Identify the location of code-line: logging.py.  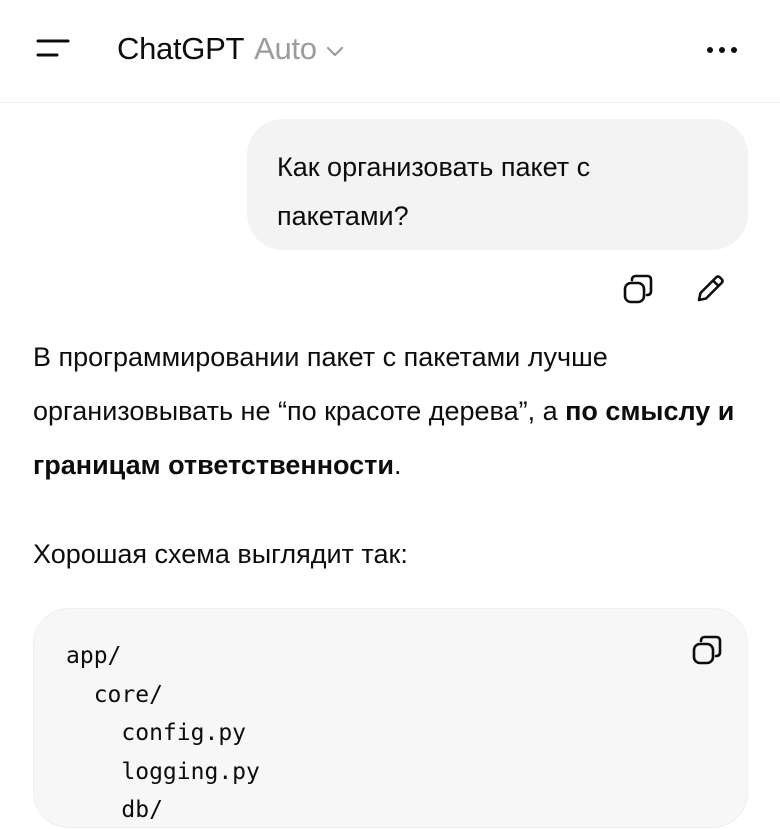
(163, 771).